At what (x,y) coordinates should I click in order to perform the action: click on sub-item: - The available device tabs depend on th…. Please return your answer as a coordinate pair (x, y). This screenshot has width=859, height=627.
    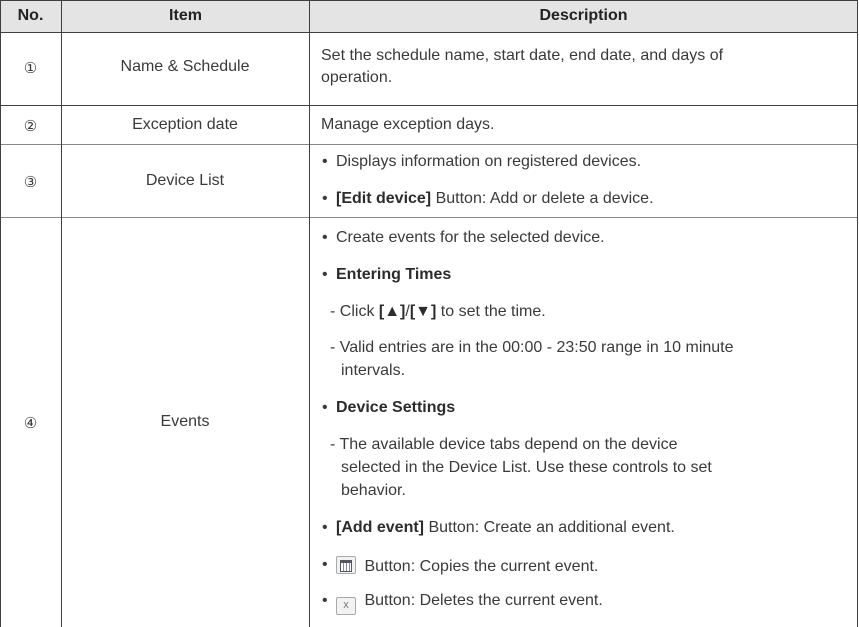
    Looking at the image, I should click on (504, 444).